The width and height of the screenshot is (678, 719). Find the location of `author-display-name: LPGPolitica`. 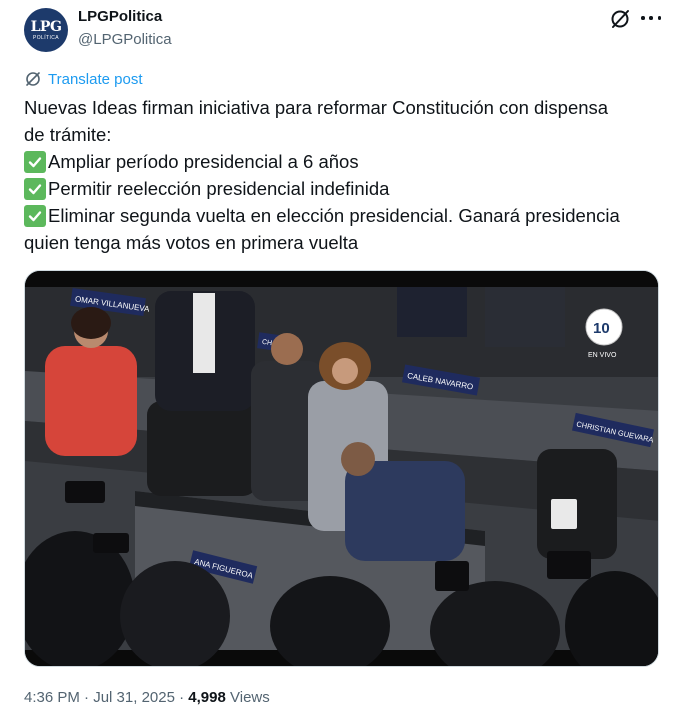

author-display-name: LPGPolitica is located at coordinates (120, 16).